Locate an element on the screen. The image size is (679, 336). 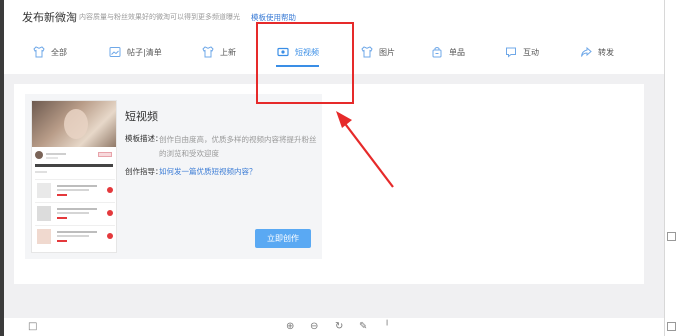
tab-images: 图片 is located at coordinates (377, 52).